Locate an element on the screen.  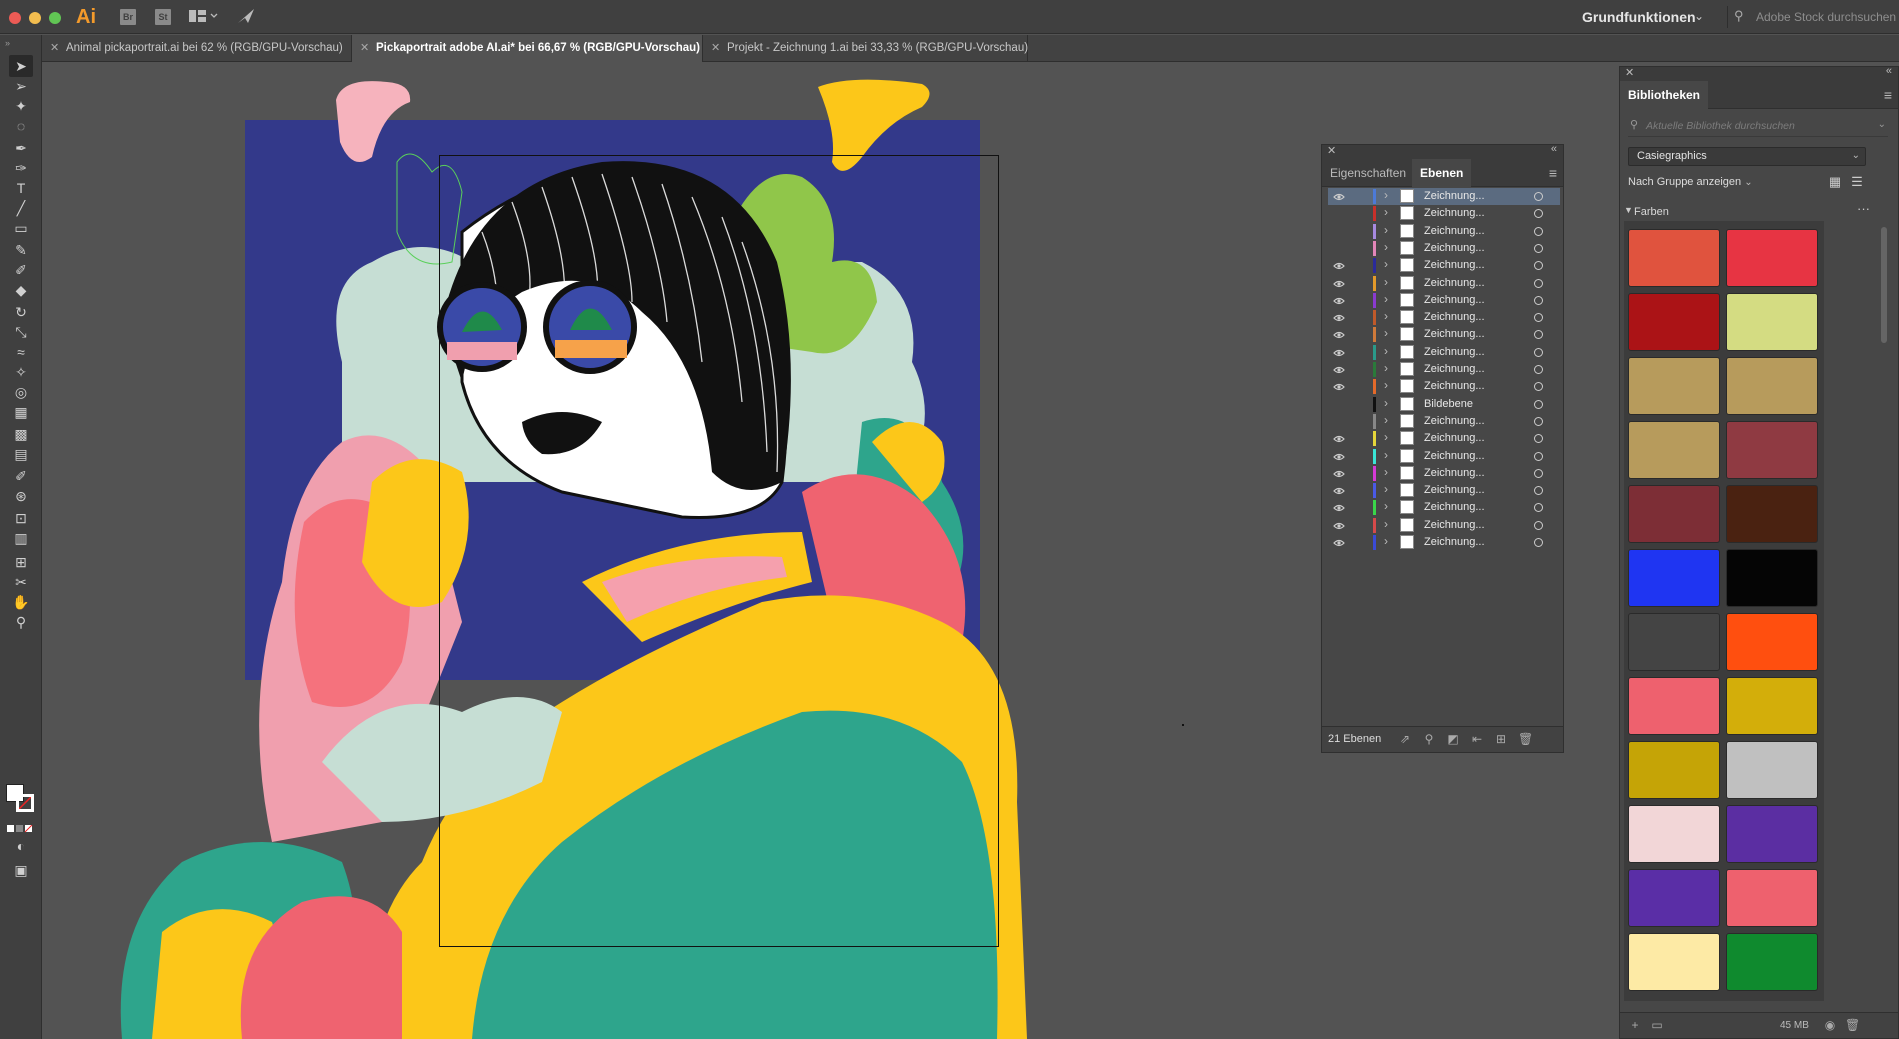
magic-wand-tool-icon: ✦ is located at coordinates (21, 106).